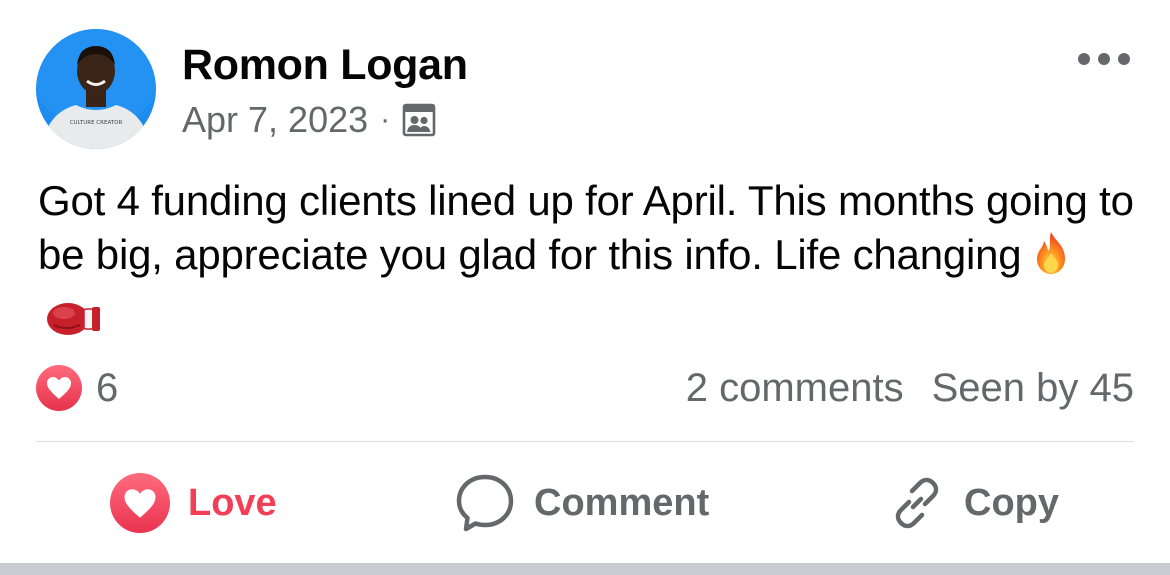 This screenshot has height=575, width=1170. I want to click on author-name: Romon Logan, so click(325, 65).